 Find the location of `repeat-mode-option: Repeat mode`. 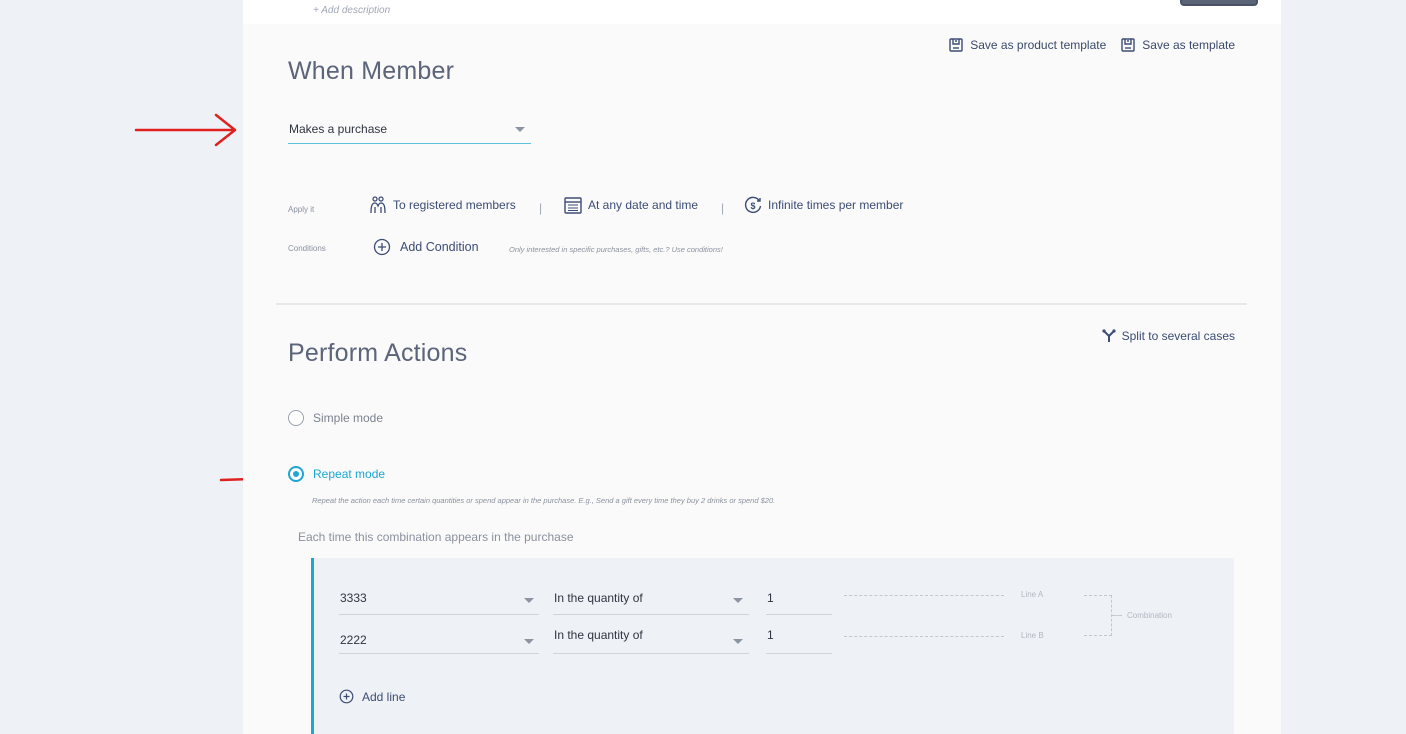

repeat-mode-option: Repeat mode is located at coordinates (336, 474).